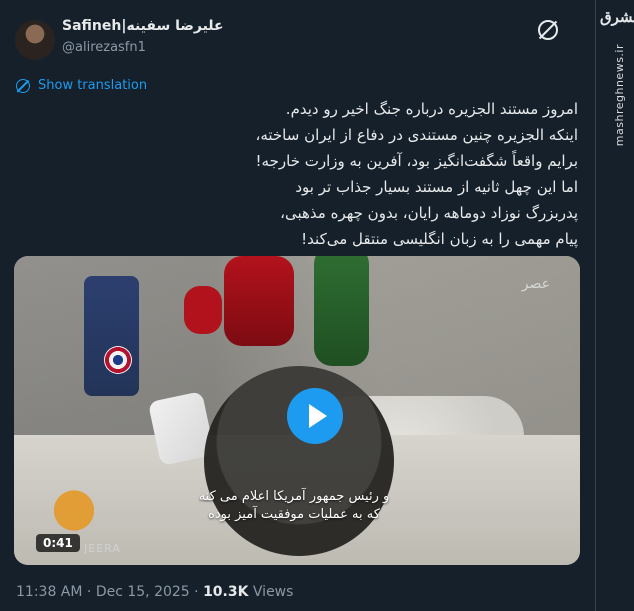 The height and width of the screenshot is (611, 634). Describe the element at coordinates (58, 543) in the screenshot. I see `video-duration: 0:41` at that location.